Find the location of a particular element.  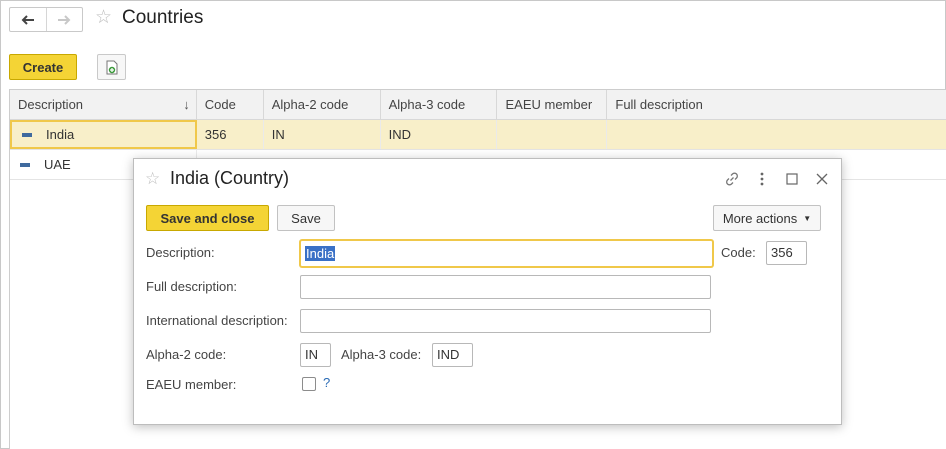

copy-button is located at coordinates (111, 67).